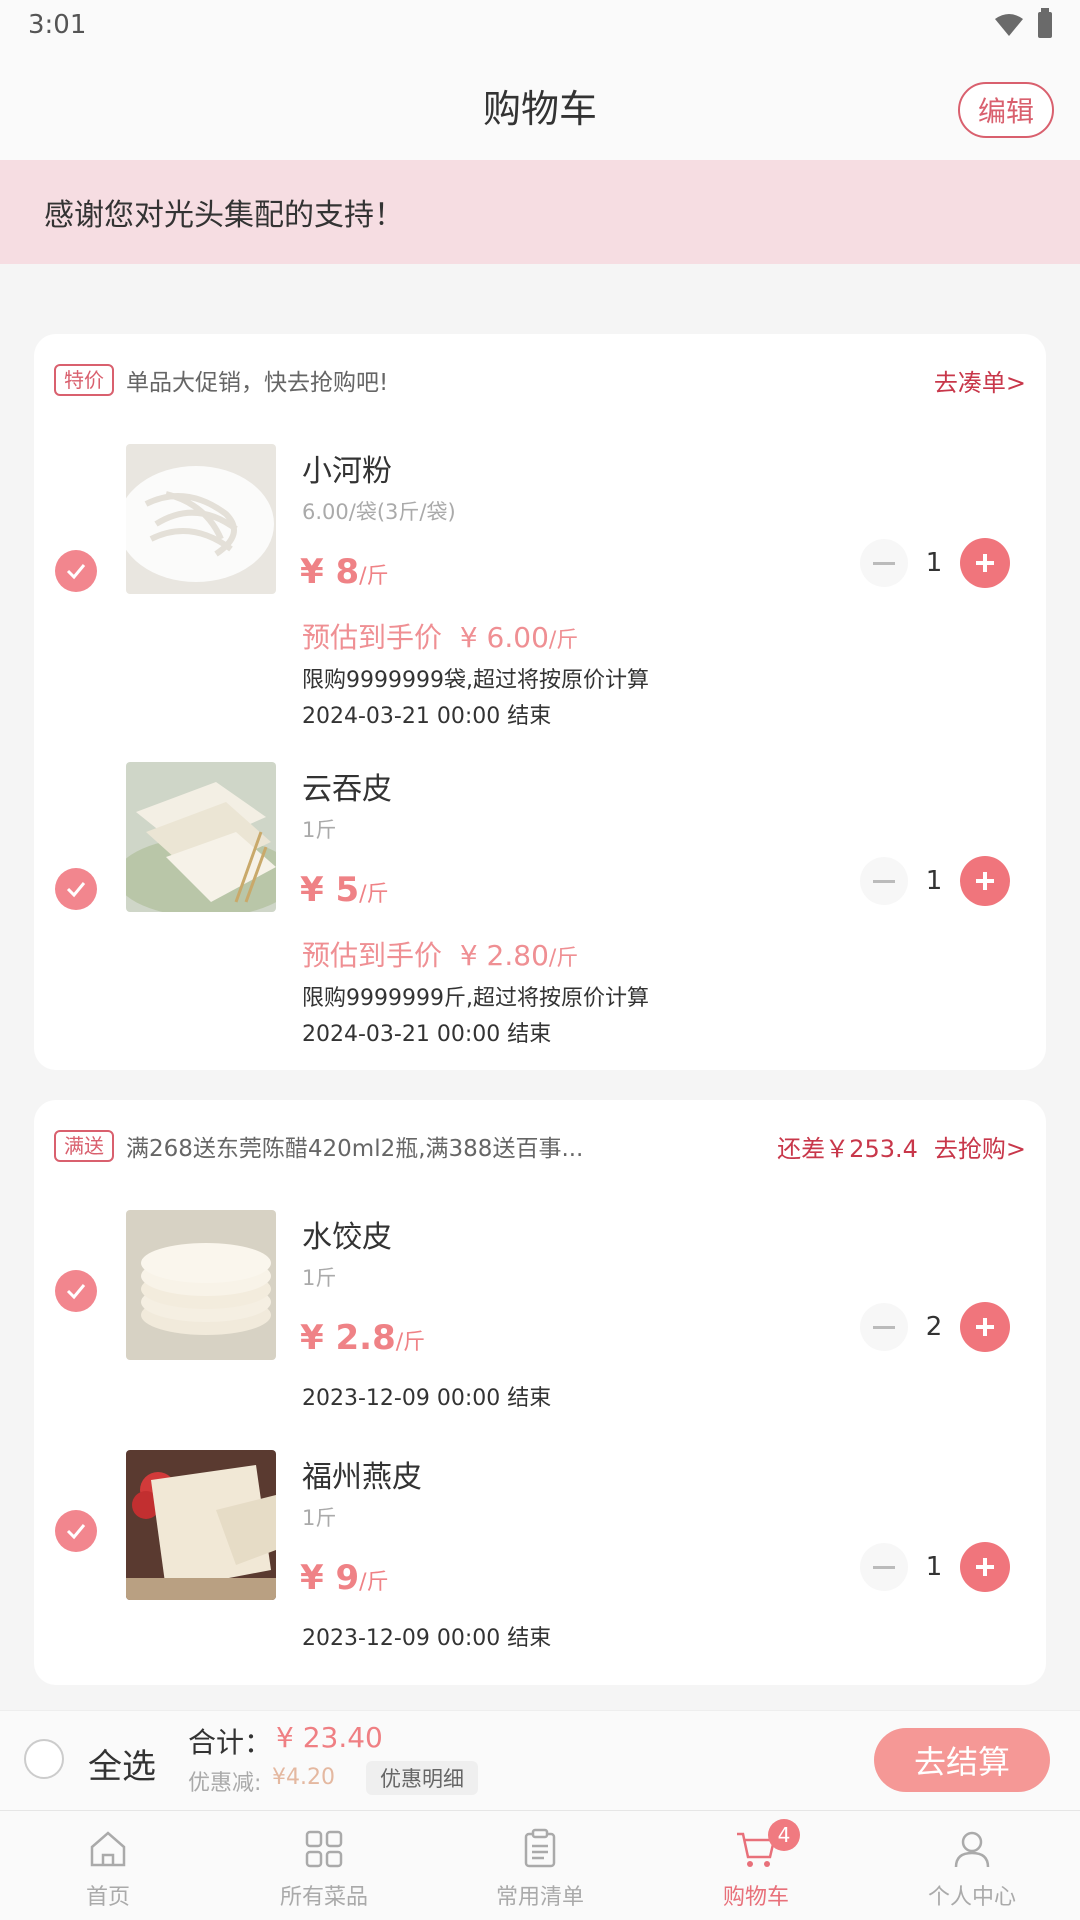 This screenshot has width=1080, height=1920. I want to click on thanks-banner: 感谢您对光头集配的支持！, so click(540, 212).